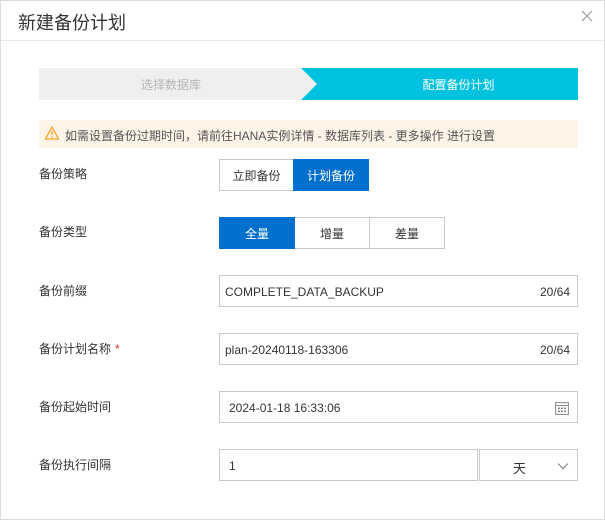 The image size is (605, 520). What do you see at coordinates (232, 466) in the screenshot?
I see `interval-value: 1` at bounding box center [232, 466].